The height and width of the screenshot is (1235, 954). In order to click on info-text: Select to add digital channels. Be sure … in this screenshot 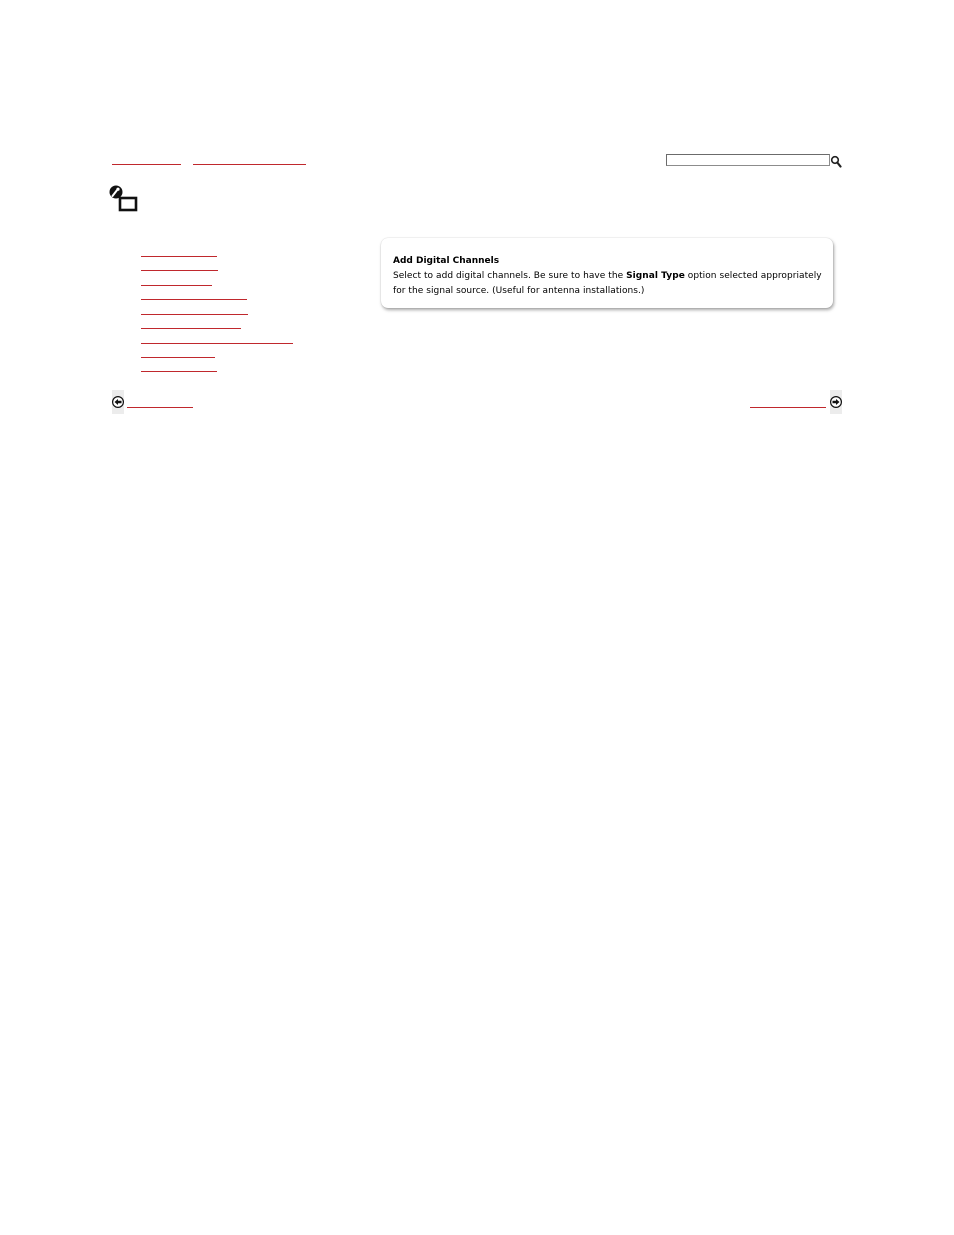, I will do `click(608, 284)`.